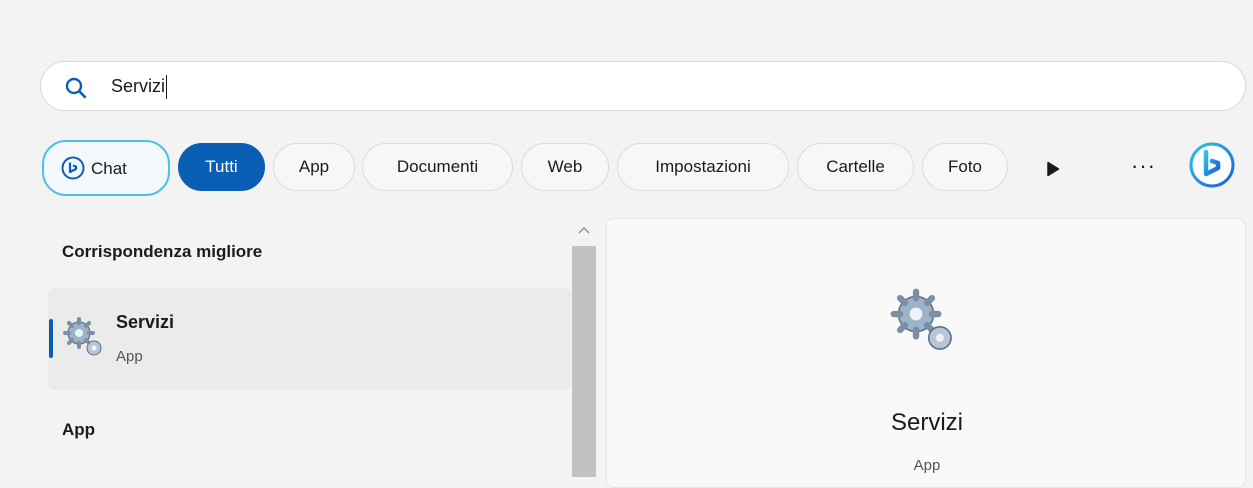 Image resolution: width=1253 pixels, height=488 pixels. I want to click on filter-app-label: App, so click(314, 166).